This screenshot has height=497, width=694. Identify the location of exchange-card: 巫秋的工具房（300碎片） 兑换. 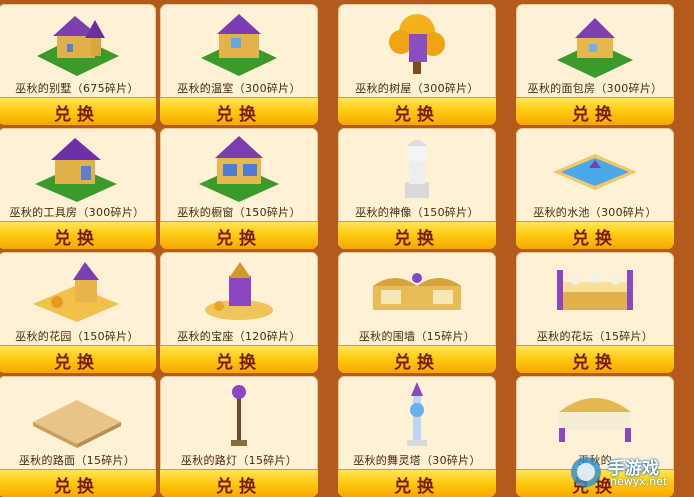
(78, 188).